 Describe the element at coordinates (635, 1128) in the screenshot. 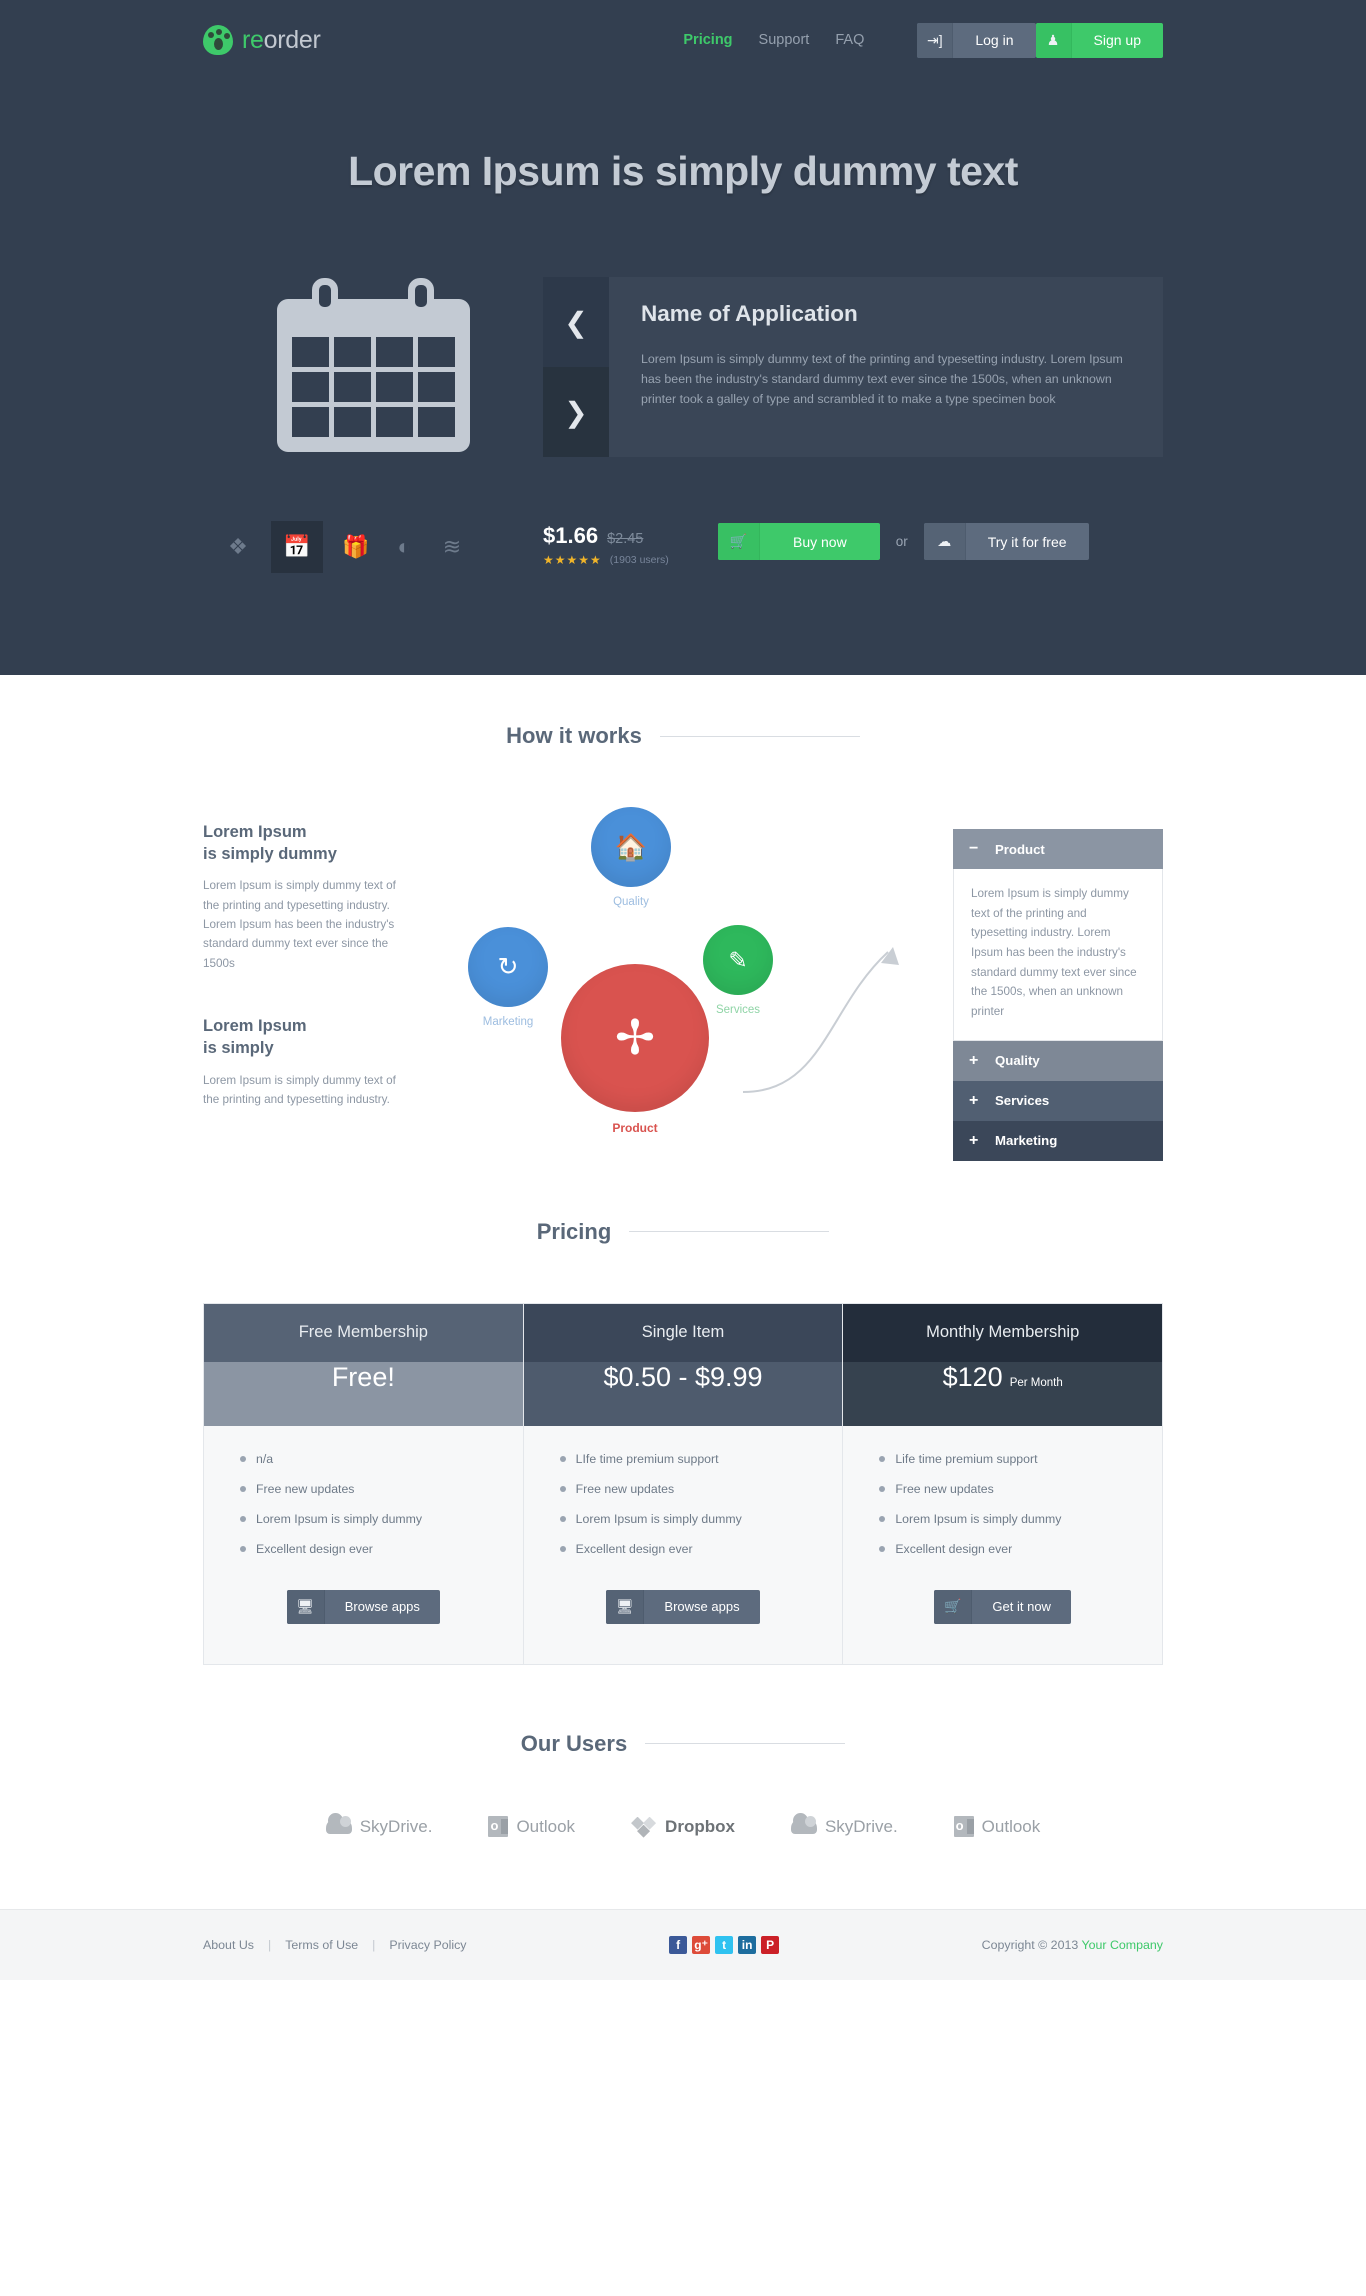

I see `node-product-label: Product` at that location.